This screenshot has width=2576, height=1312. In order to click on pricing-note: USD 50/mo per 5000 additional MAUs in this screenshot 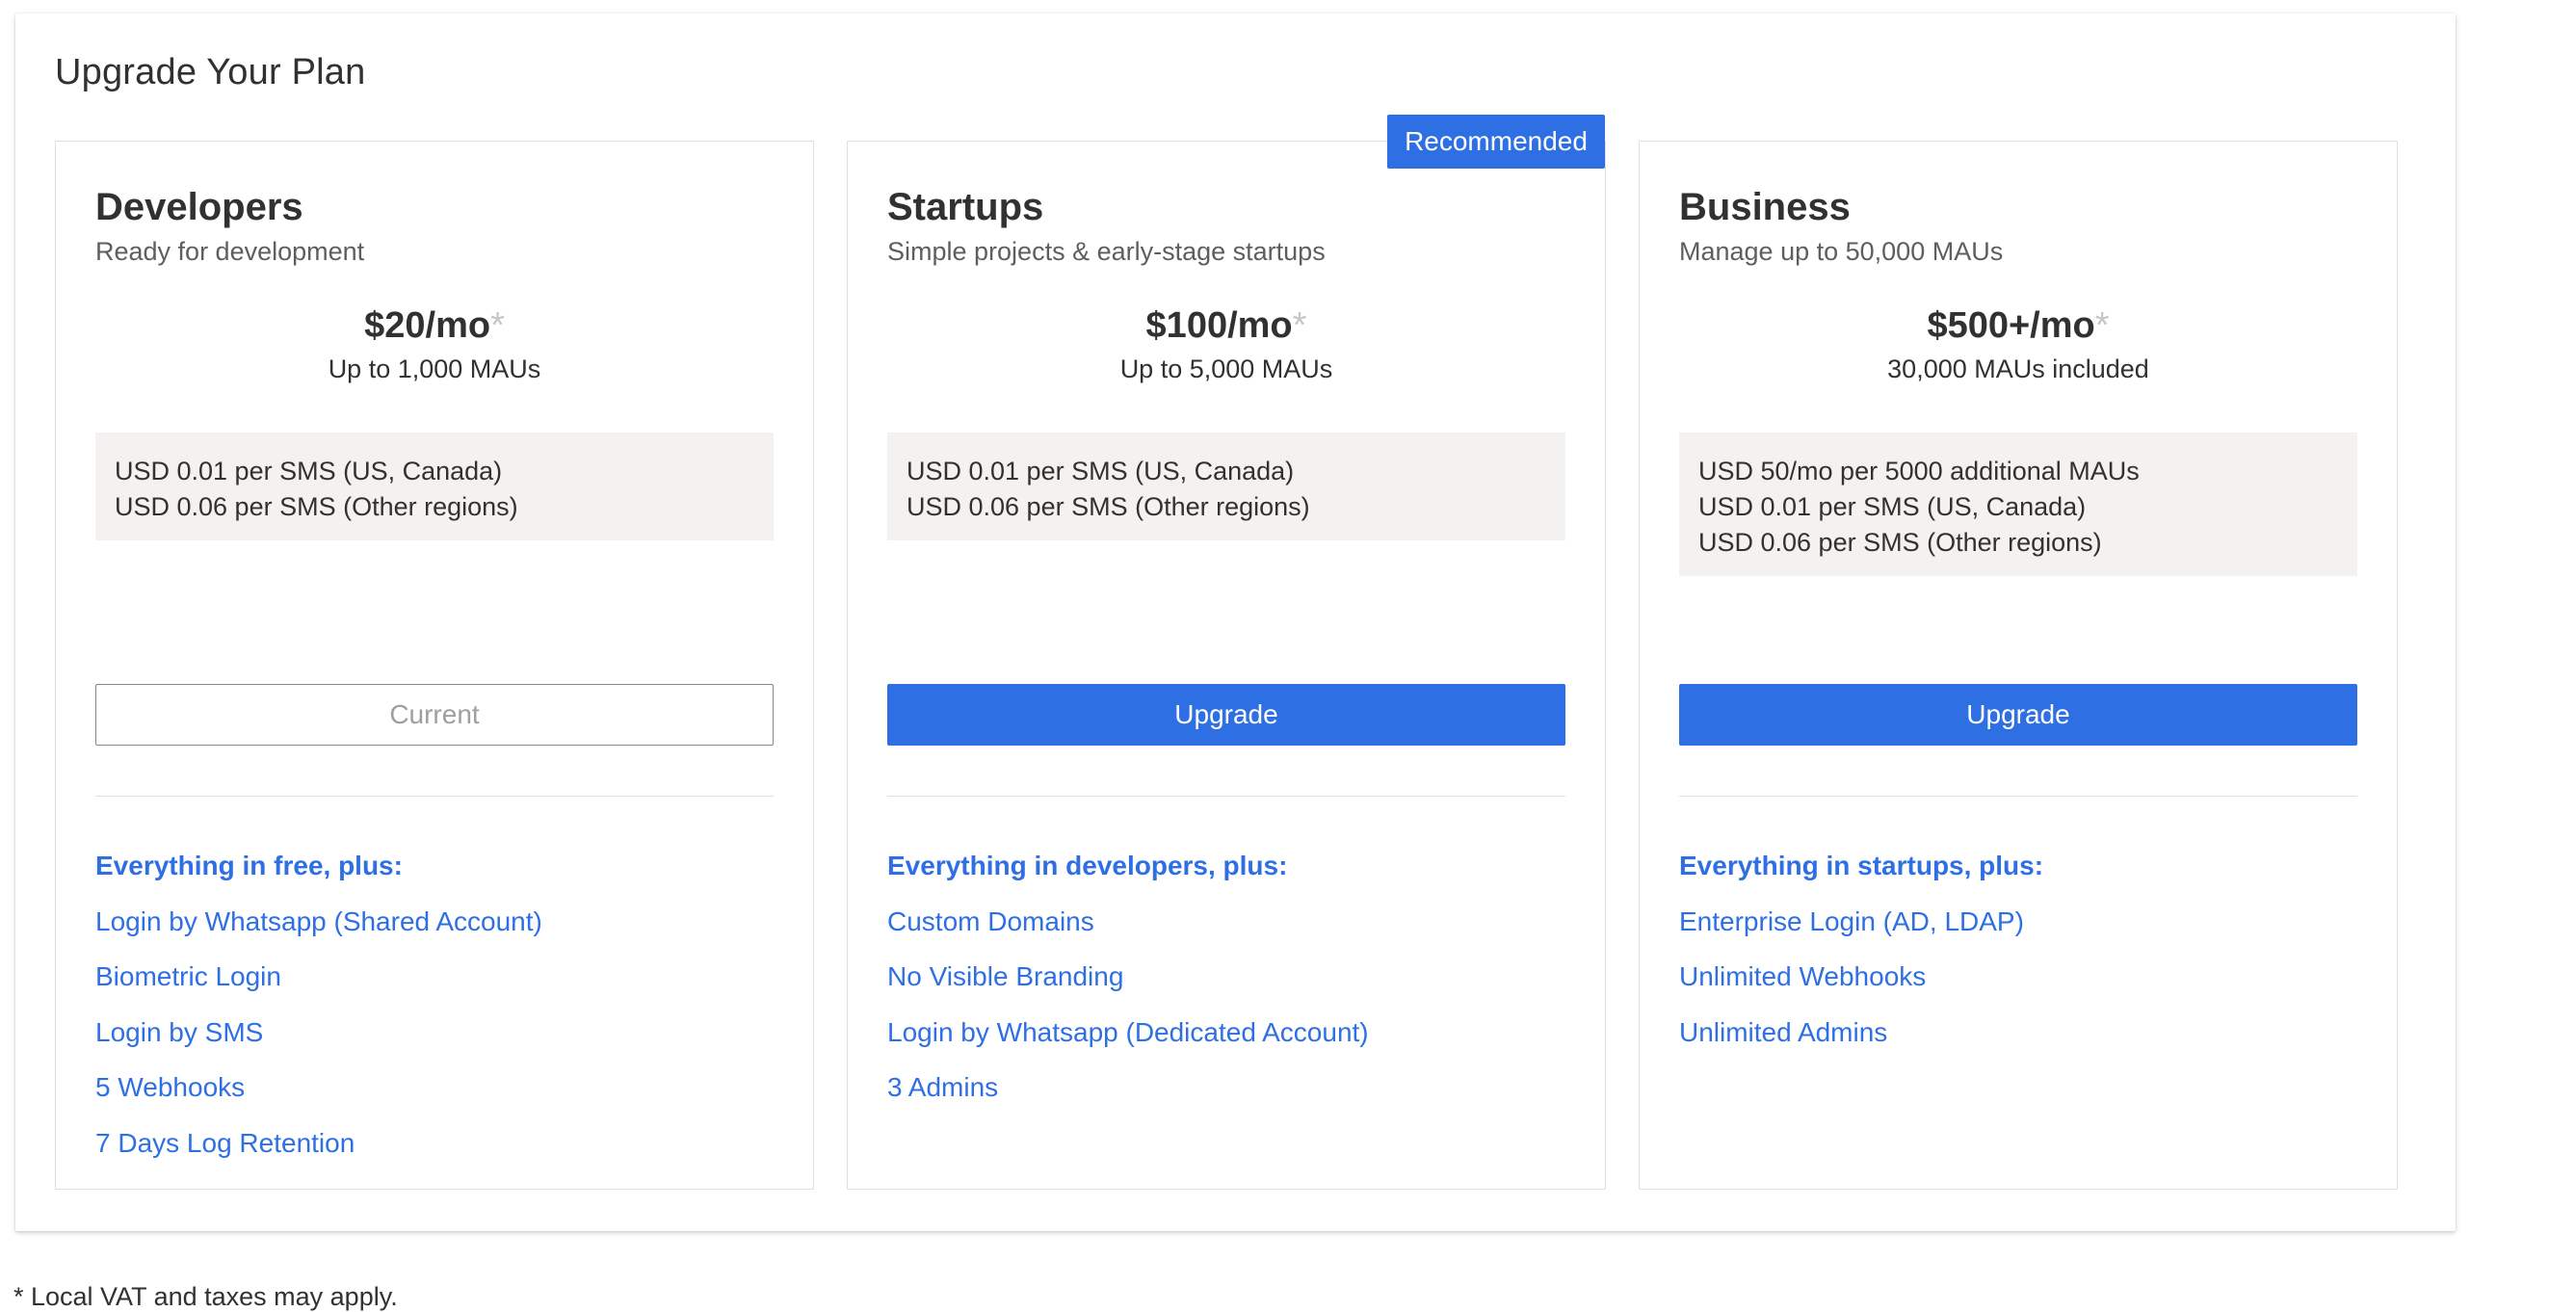, I will do `click(1919, 471)`.